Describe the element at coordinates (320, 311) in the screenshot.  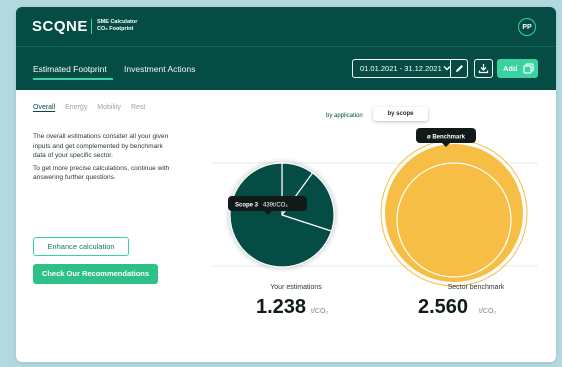
I see `estimation-unit: t/CO₂` at that location.